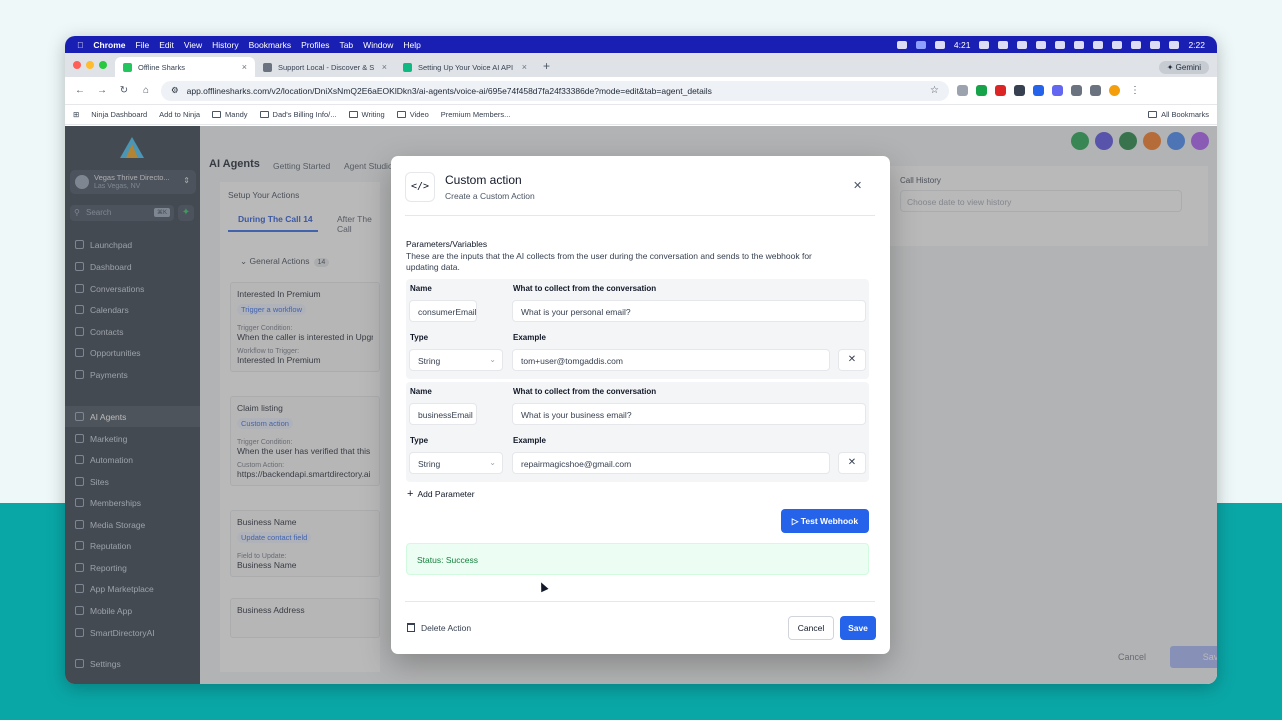 This screenshot has width=1282, height=720. What do you see at coordinates (492, 359) in the screenshot?
I see `chevron-down-icon: ⌄` at bounding box center [492, 359].